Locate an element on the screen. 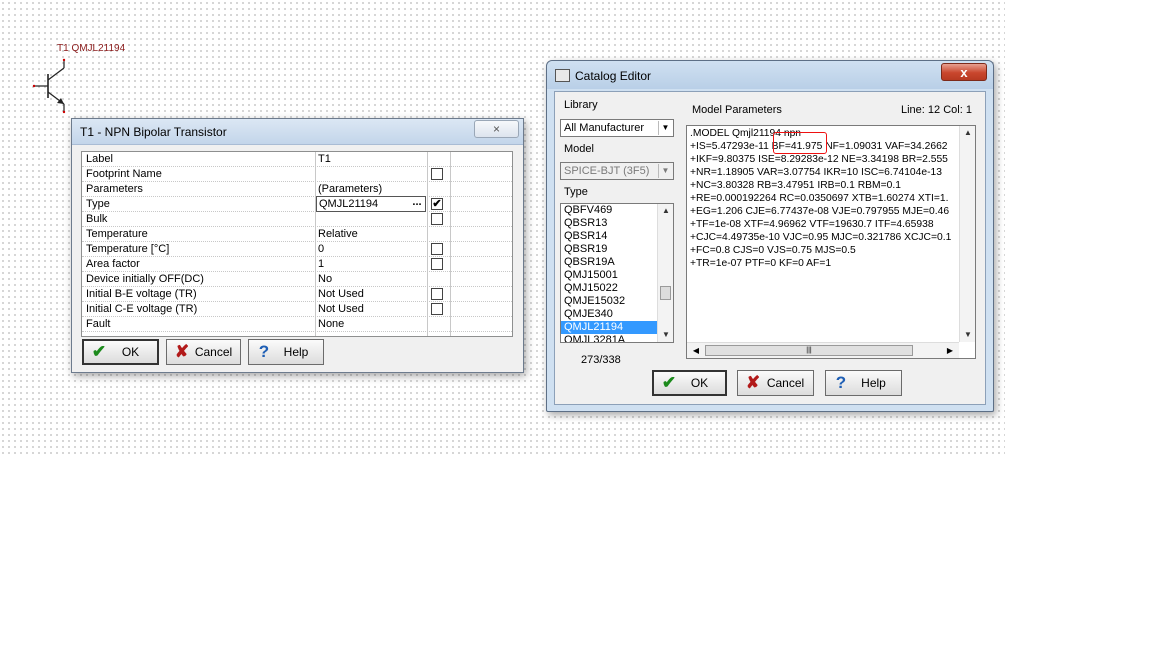 This screenshot has height=648, width=1152. cursor-position: Line: 12 Col: 1 is located at coordinates (936, 110).